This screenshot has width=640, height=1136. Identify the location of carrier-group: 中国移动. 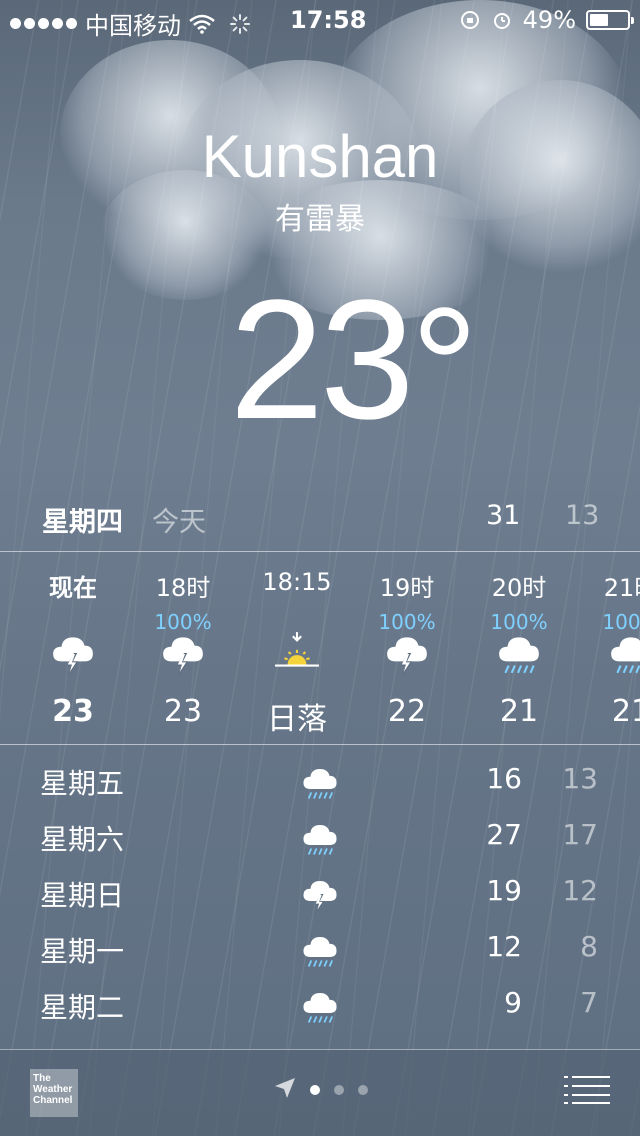
(130, 23).